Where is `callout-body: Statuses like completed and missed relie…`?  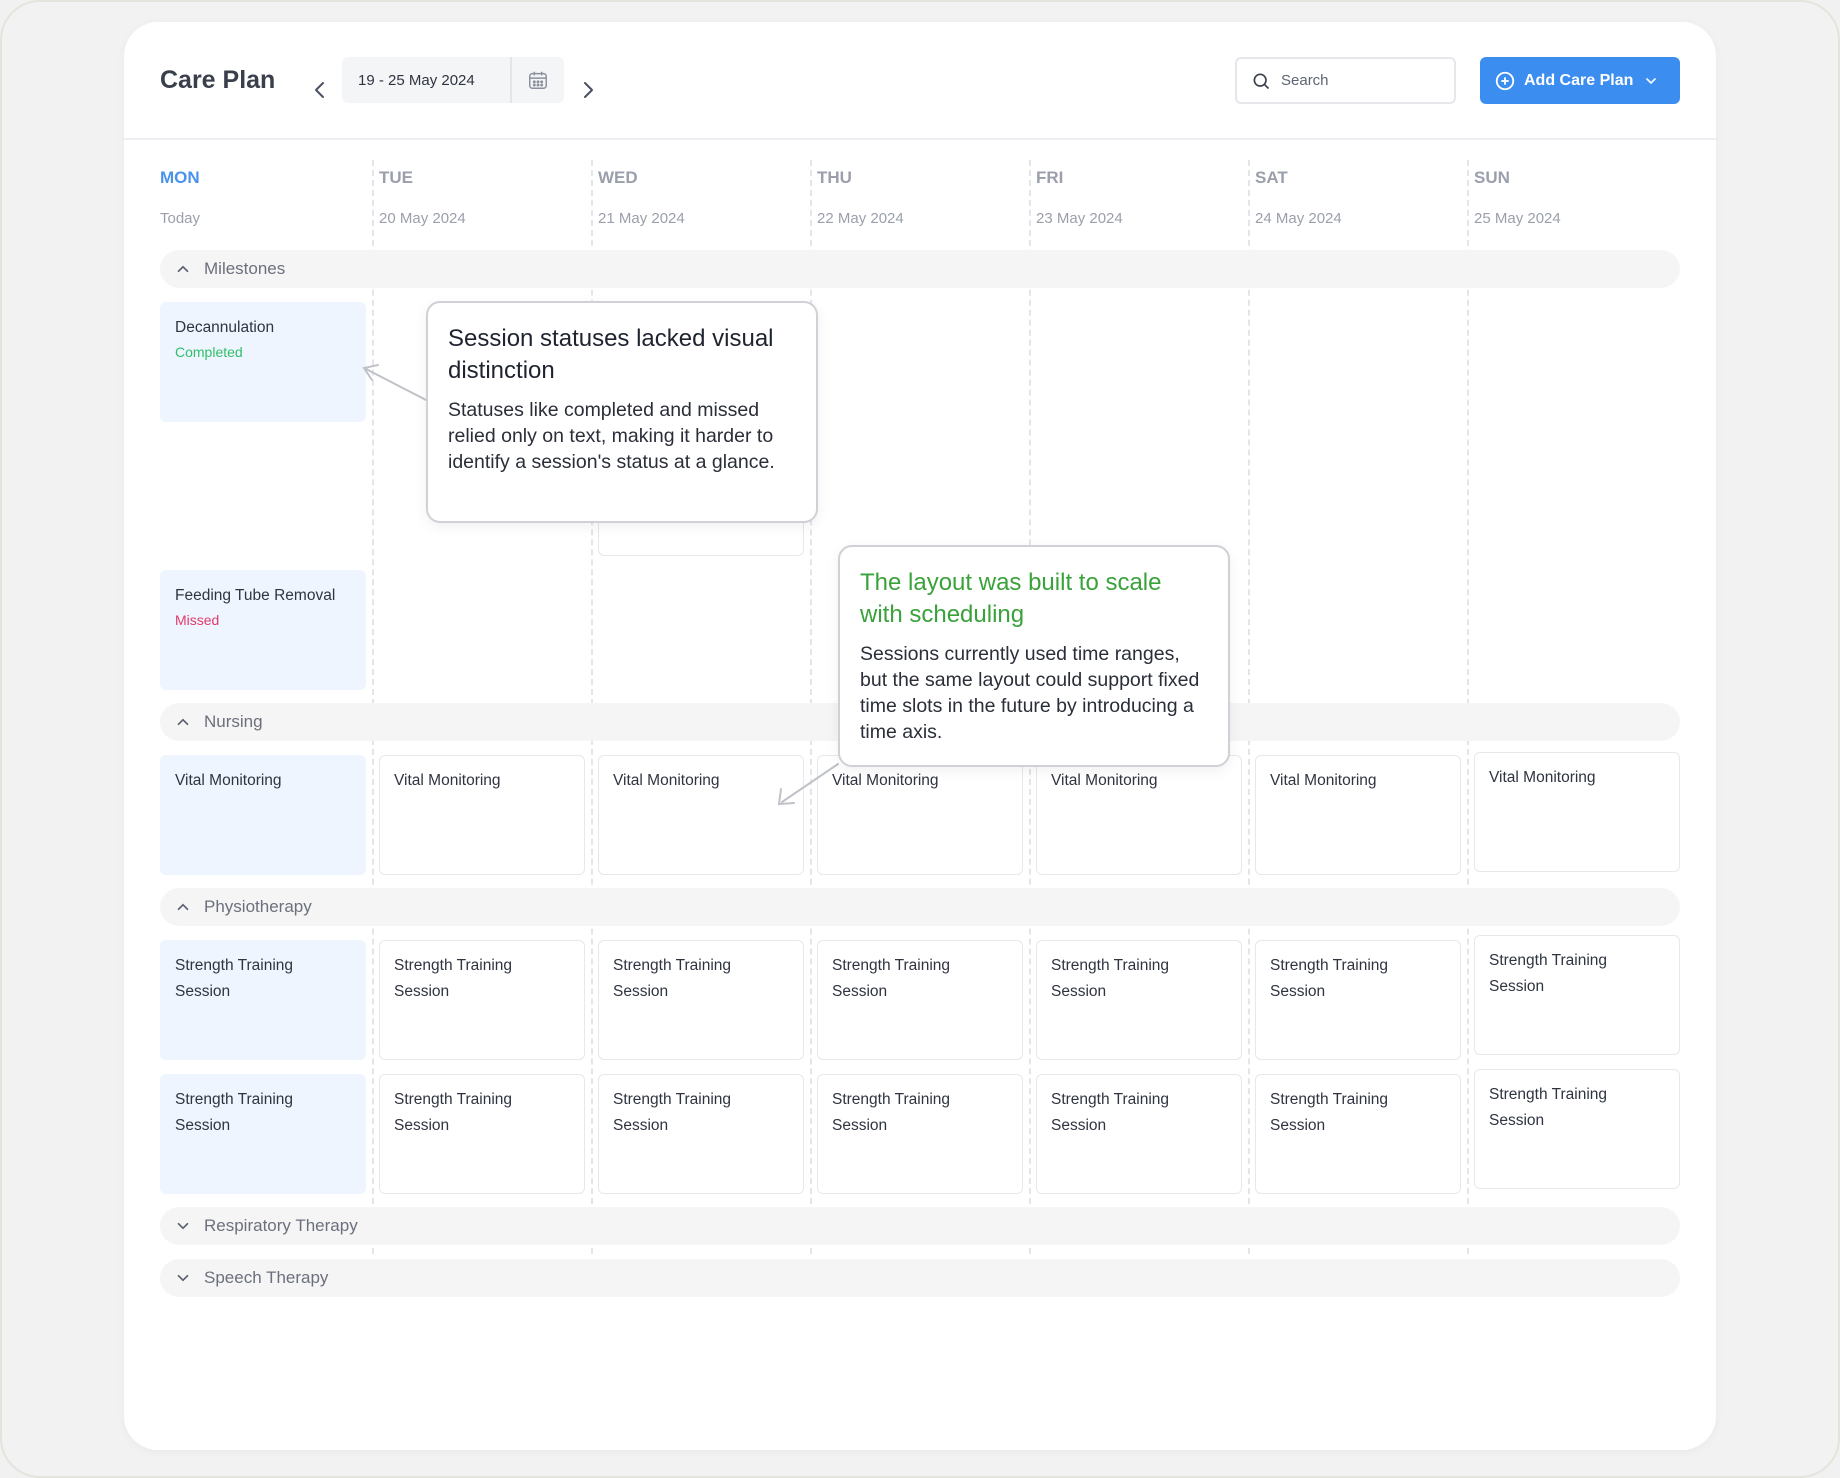
callout-body: Statuses like completed and missed relie… is located at coordinates (611, 436).